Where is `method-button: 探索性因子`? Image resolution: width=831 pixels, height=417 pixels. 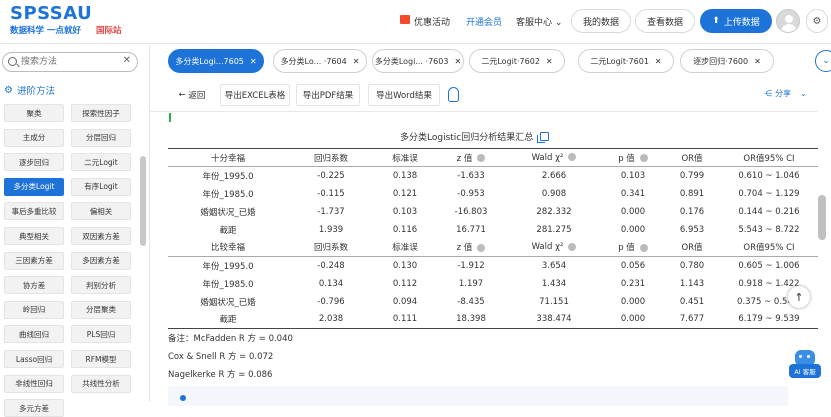 method-button: 探索性因子 is located at coordinates (101, 113).